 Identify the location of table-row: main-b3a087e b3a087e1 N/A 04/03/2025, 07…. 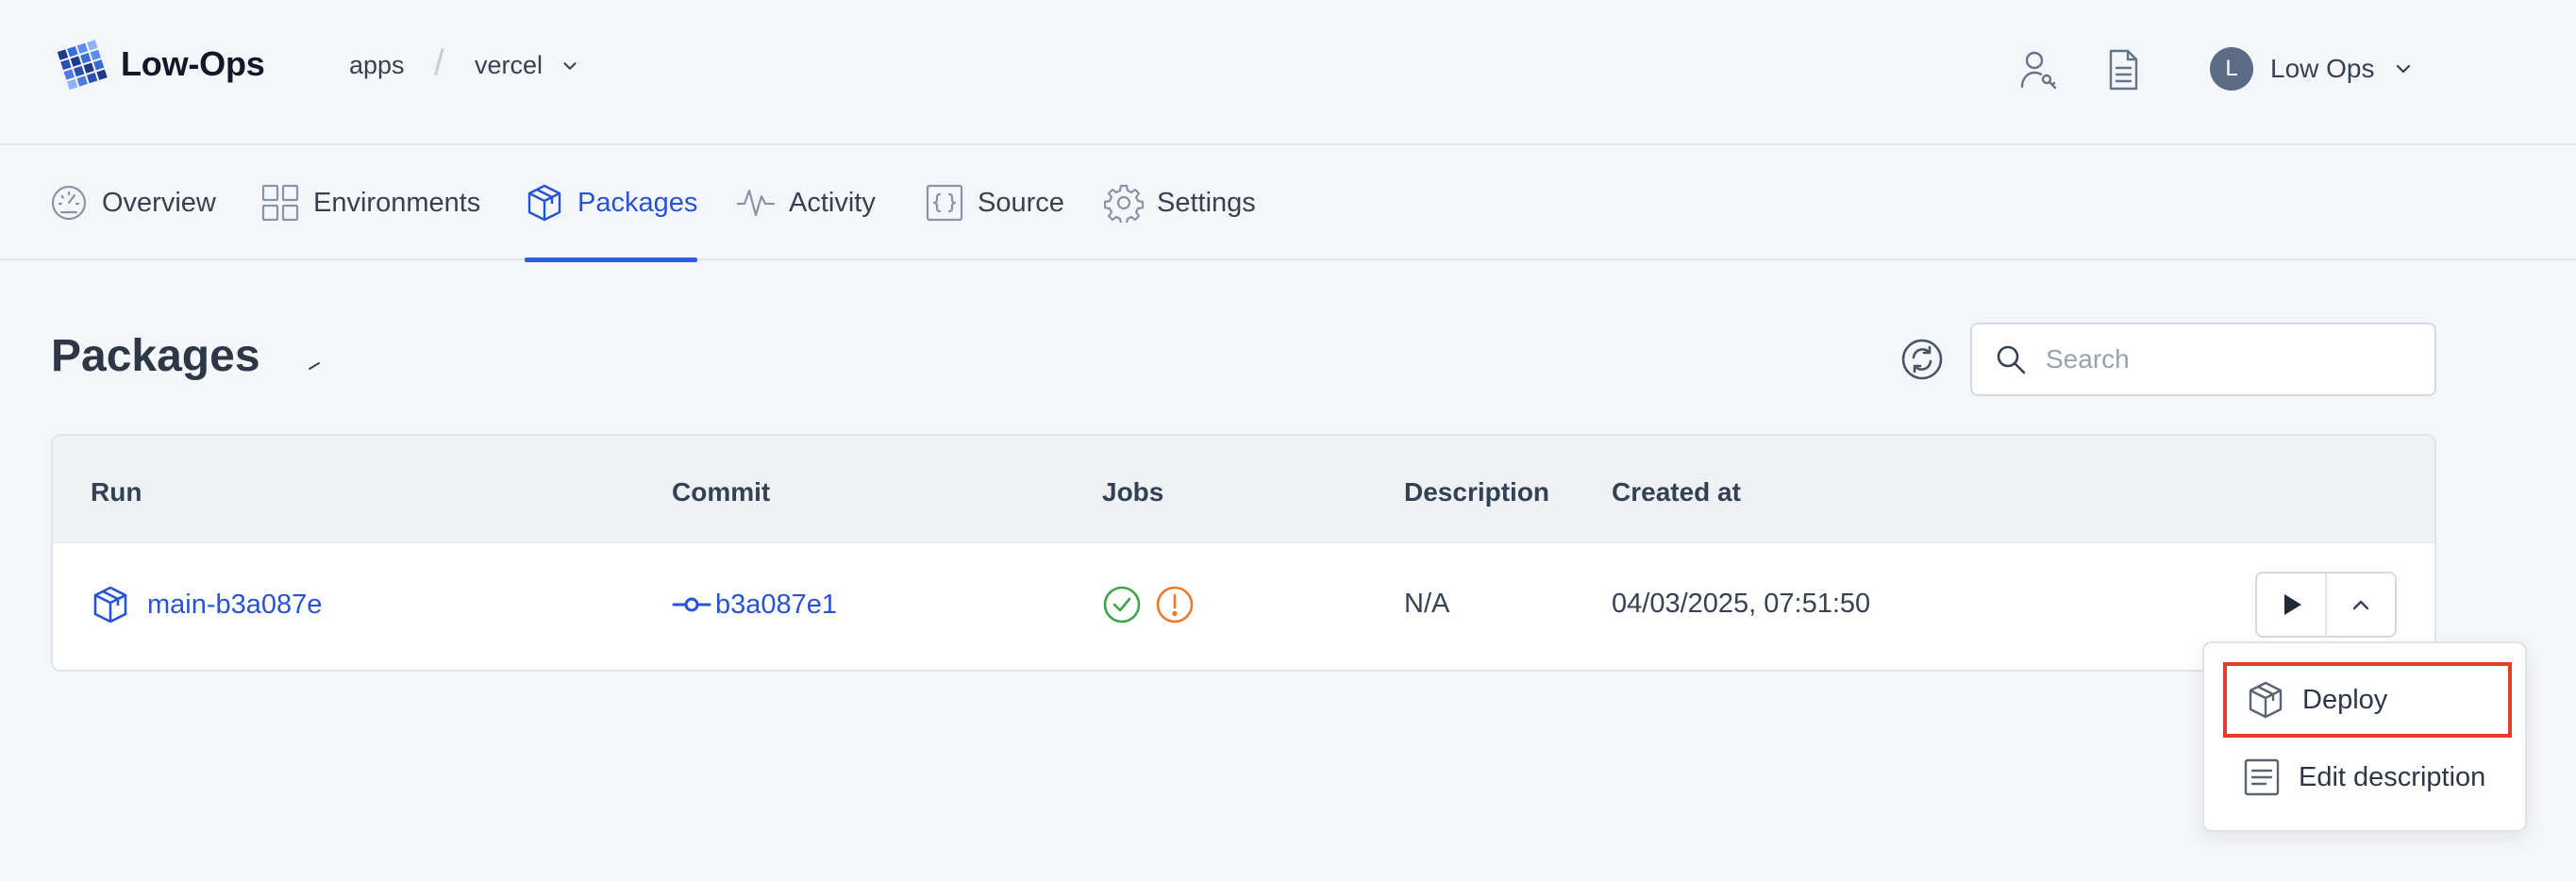
(1243, 606).